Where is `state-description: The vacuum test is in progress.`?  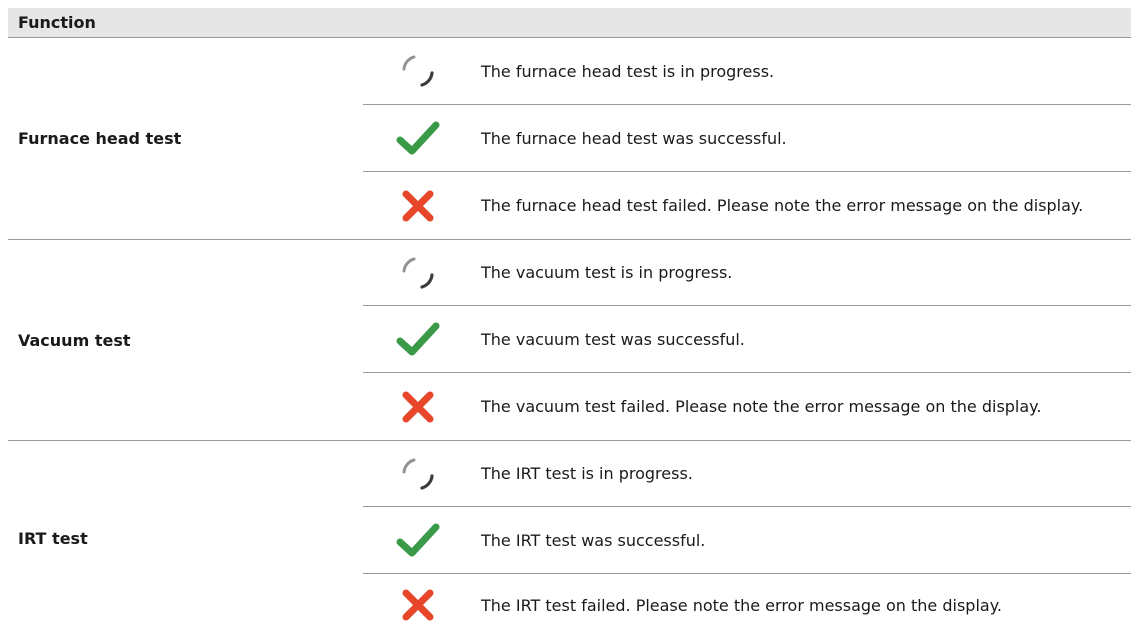 state-description: The vacuum test is in progress. is located at coordinates (607, 272).